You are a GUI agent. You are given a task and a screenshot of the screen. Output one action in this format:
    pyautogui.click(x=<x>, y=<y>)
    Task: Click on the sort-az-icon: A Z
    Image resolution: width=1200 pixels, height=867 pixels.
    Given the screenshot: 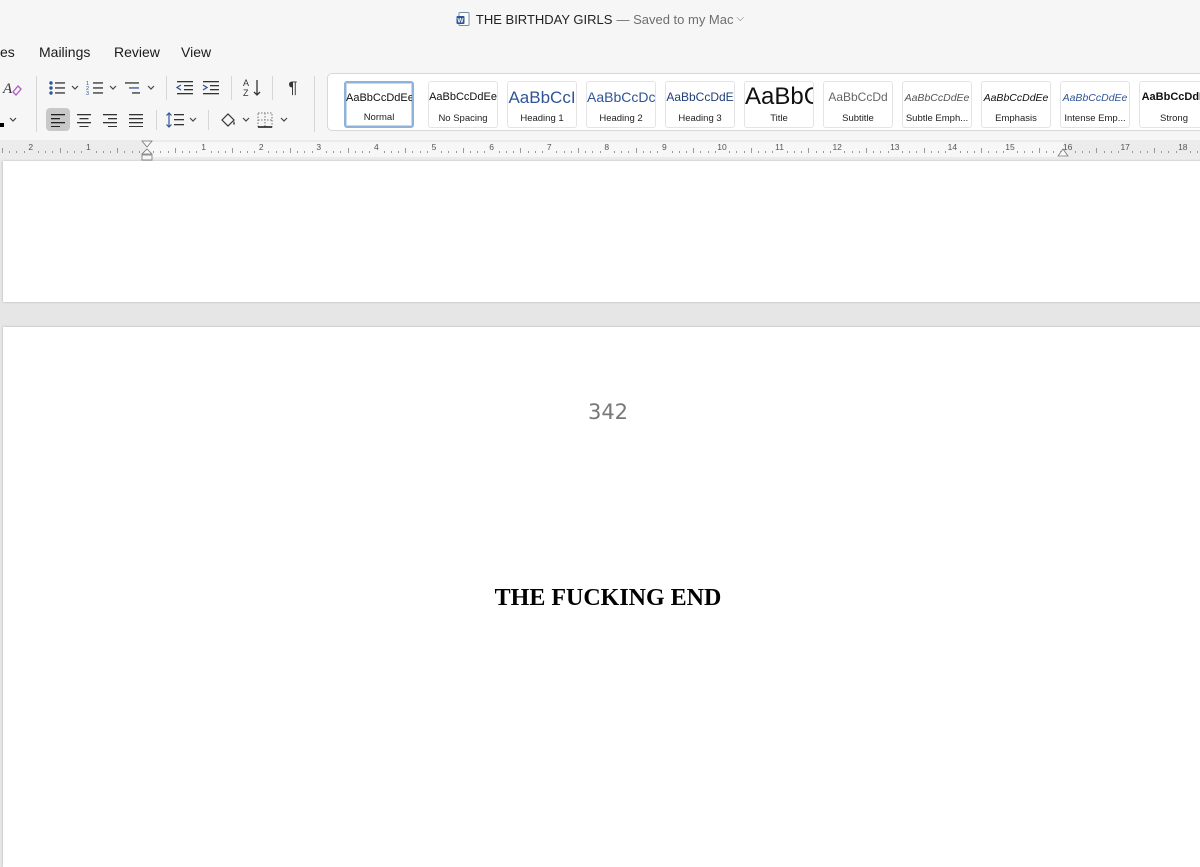 What is the action you would take?
    pyautogui.click(x=252, y=88)
    